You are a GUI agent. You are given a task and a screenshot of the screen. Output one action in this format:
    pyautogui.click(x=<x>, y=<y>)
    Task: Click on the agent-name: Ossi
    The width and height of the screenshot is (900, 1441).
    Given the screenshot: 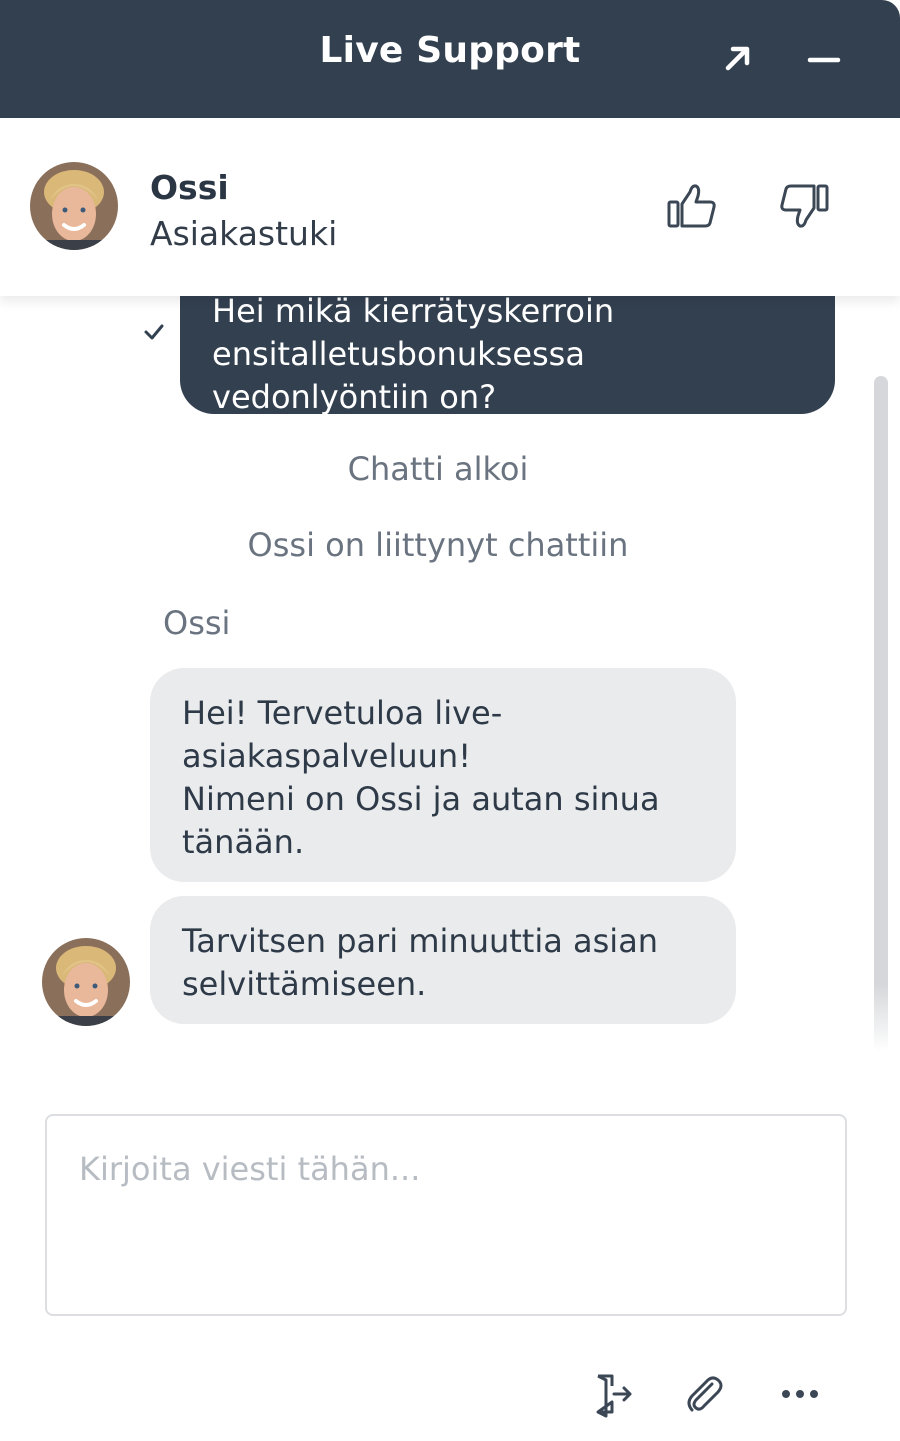 What is the action you would take?
    pyautogui.click(x=189, y=187)
    